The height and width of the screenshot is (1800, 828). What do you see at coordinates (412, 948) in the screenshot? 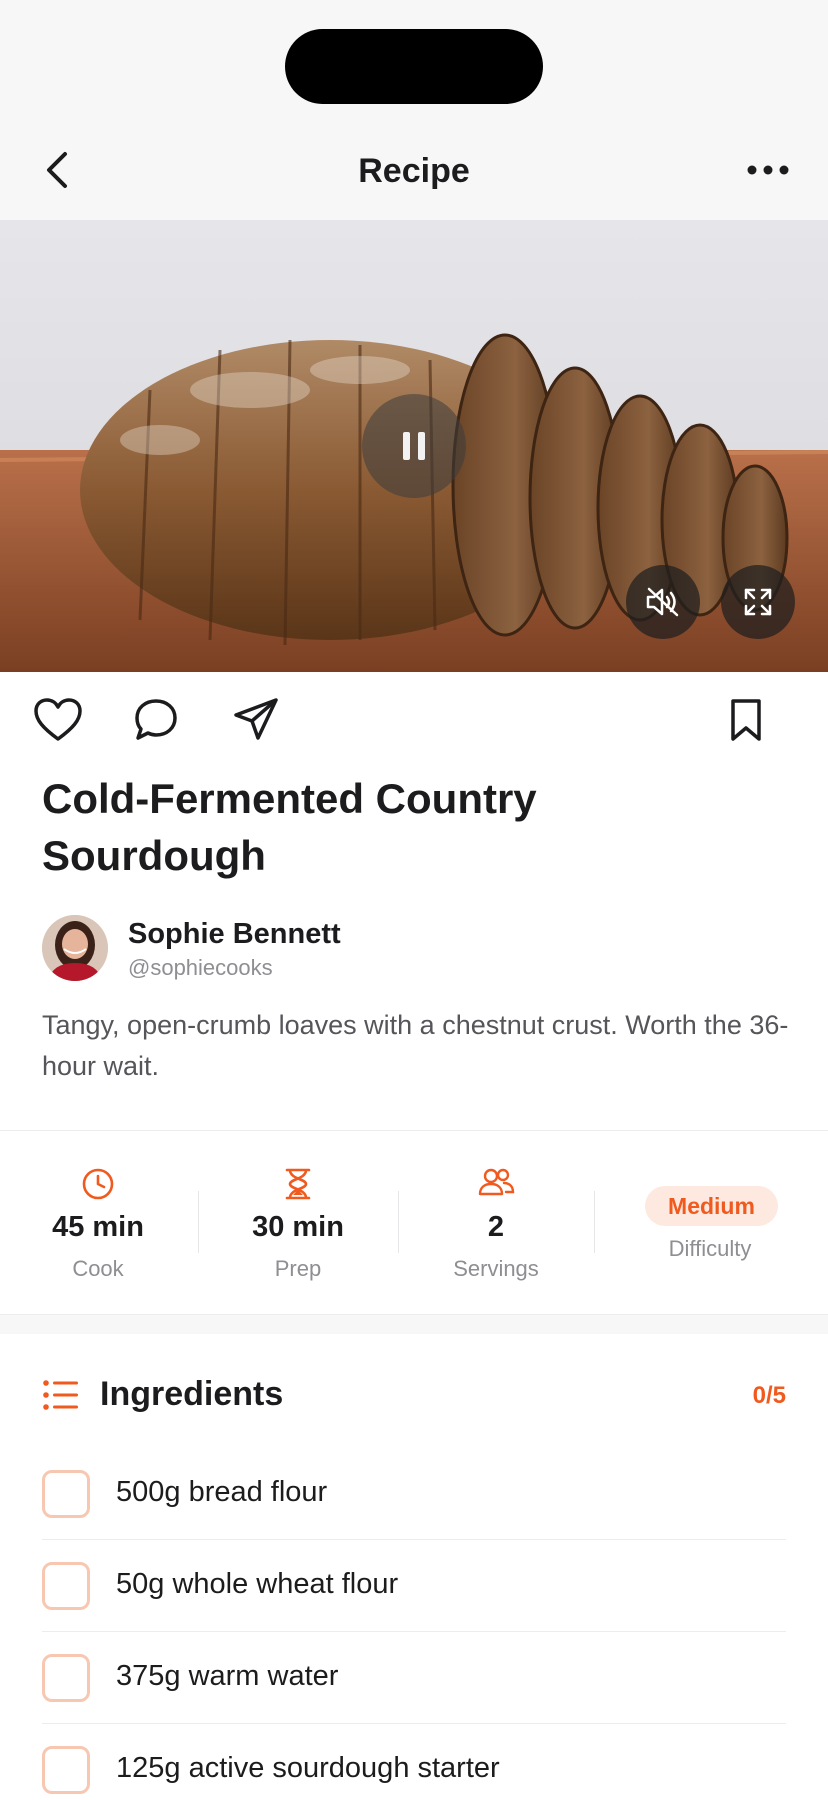
I see `author-row: Sophie Bennett @sophiecooks` at bounding box center [412, 948].